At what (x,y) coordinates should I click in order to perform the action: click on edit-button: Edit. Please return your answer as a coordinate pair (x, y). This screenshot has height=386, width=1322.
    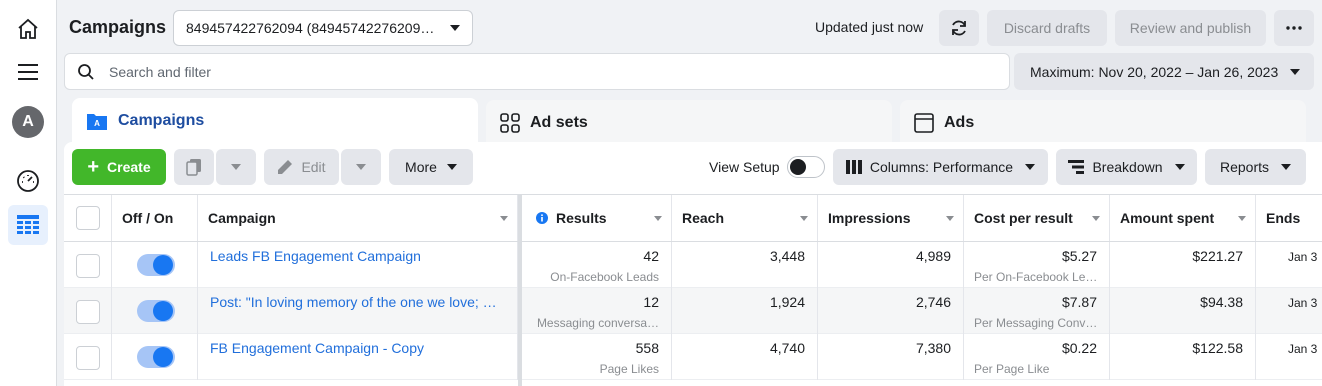
    Looking at the image, I should click on (301, 167).